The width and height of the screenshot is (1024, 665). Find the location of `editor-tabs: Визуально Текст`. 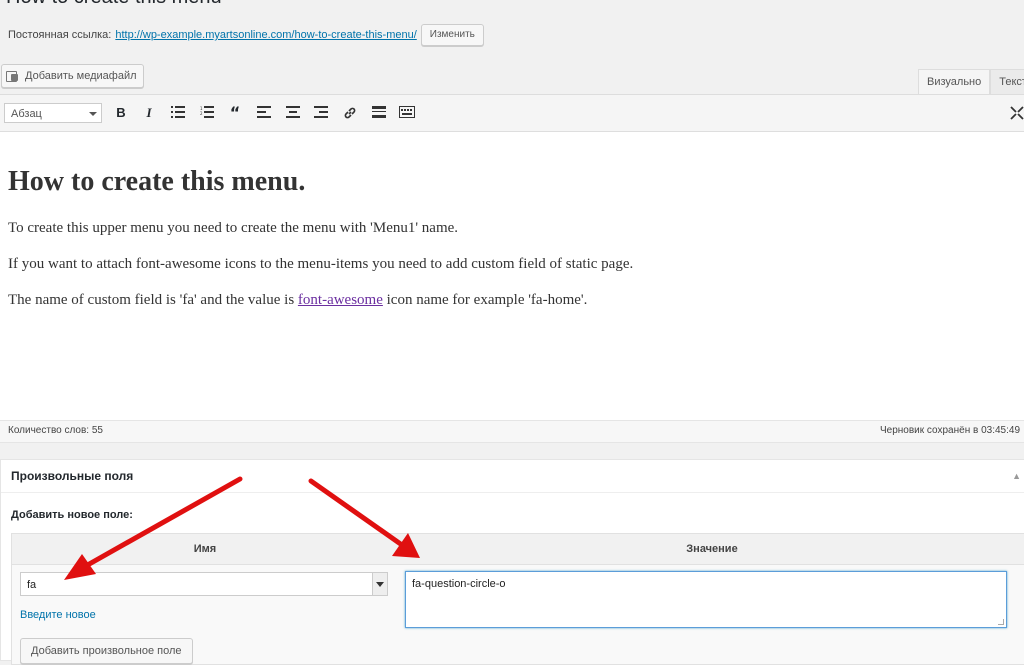

editor-tabs: Визуально Текст is located at coordinates (971, 82).